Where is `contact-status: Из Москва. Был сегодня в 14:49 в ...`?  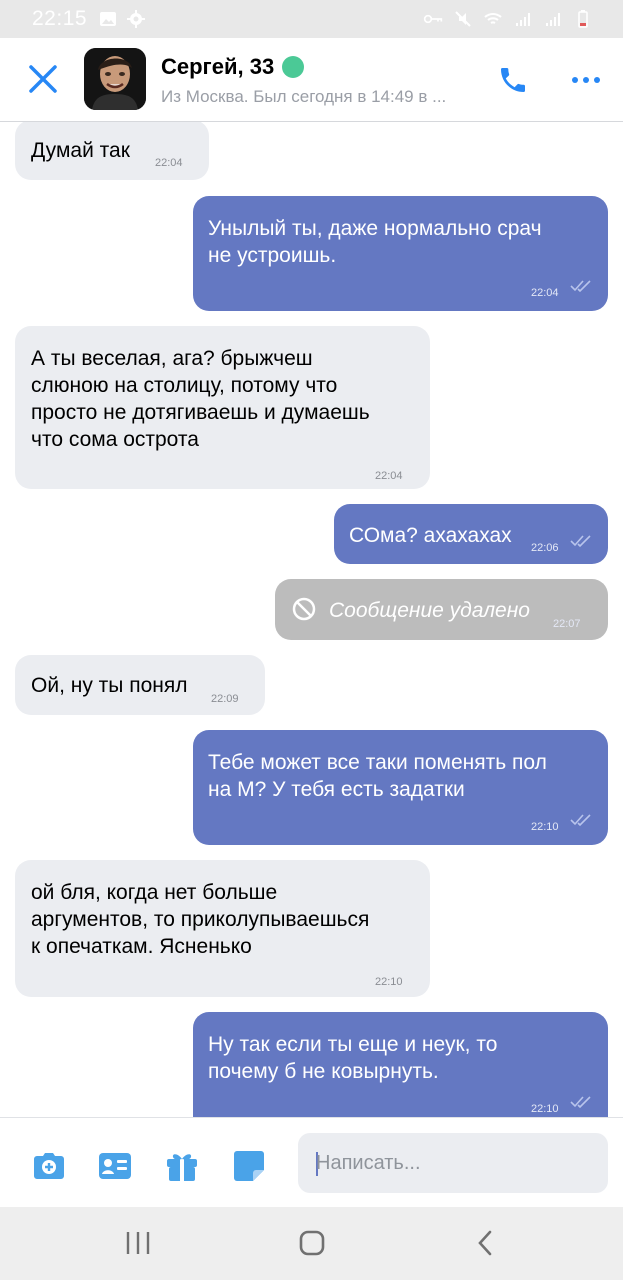 contact-status: Из Москва. Был сегодня в 14:49 в ... is located at coordinates (304, 96).